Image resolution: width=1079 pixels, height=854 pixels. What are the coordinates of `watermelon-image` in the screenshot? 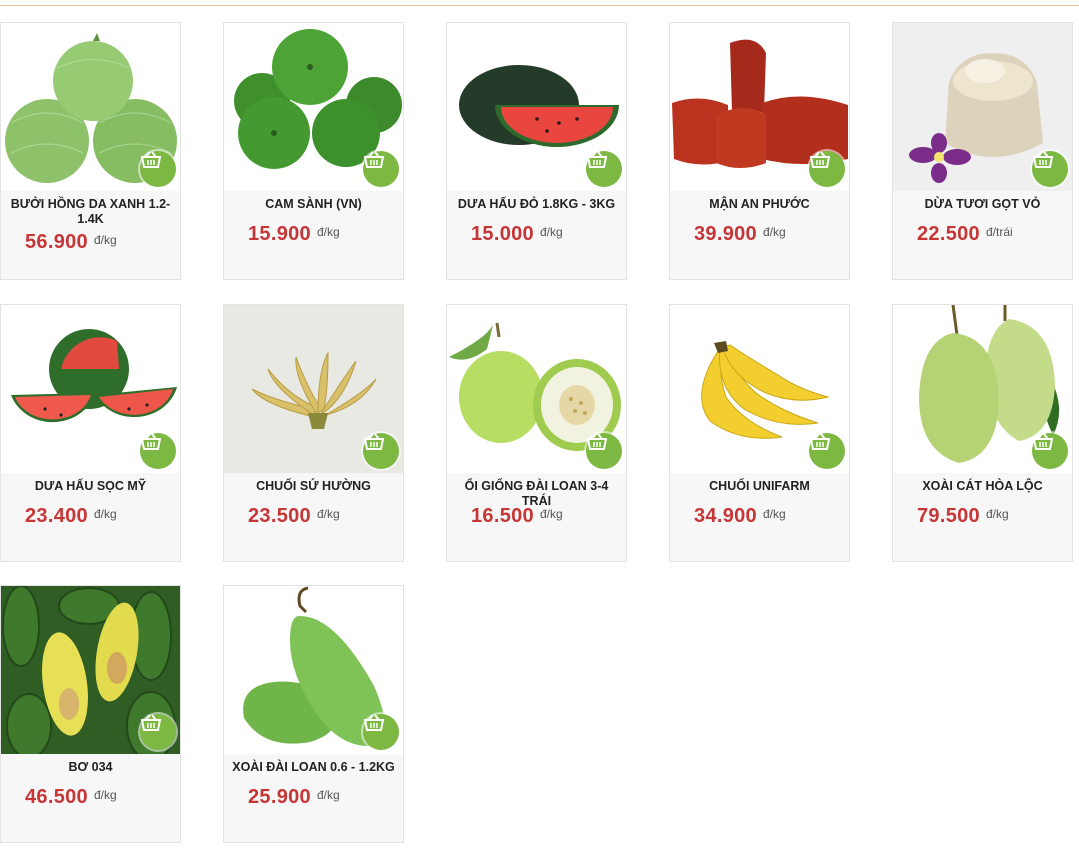 It's located at (536, 107).